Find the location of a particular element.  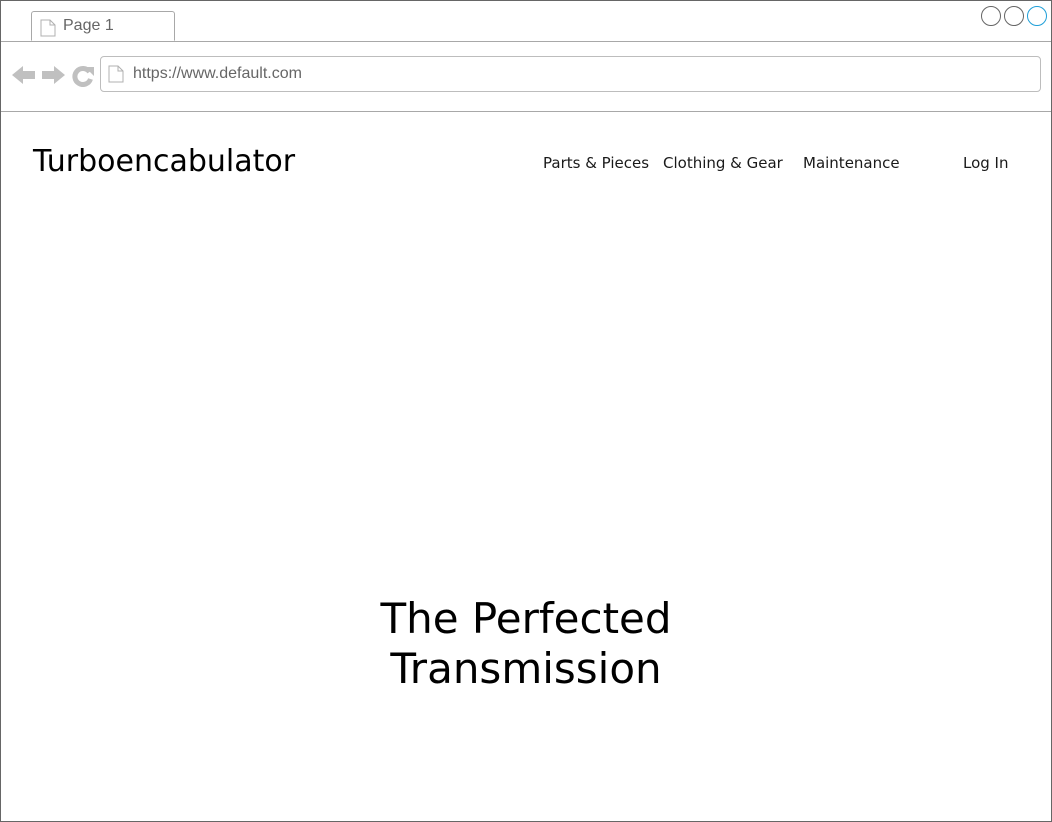

forward-arrow-icon is located at coordinates (53, 77).